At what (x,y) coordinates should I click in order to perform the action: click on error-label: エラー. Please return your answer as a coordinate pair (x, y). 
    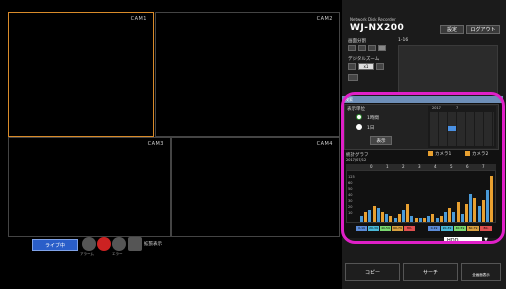
    Looking at the image, I should click on (117, 254).